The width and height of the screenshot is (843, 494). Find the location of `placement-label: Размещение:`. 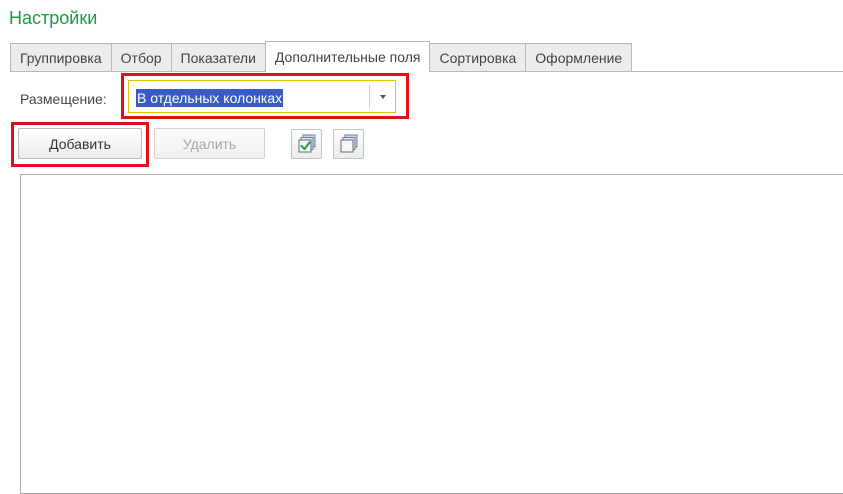

placement-label: Размещение: is located at coordinates (63, 99).